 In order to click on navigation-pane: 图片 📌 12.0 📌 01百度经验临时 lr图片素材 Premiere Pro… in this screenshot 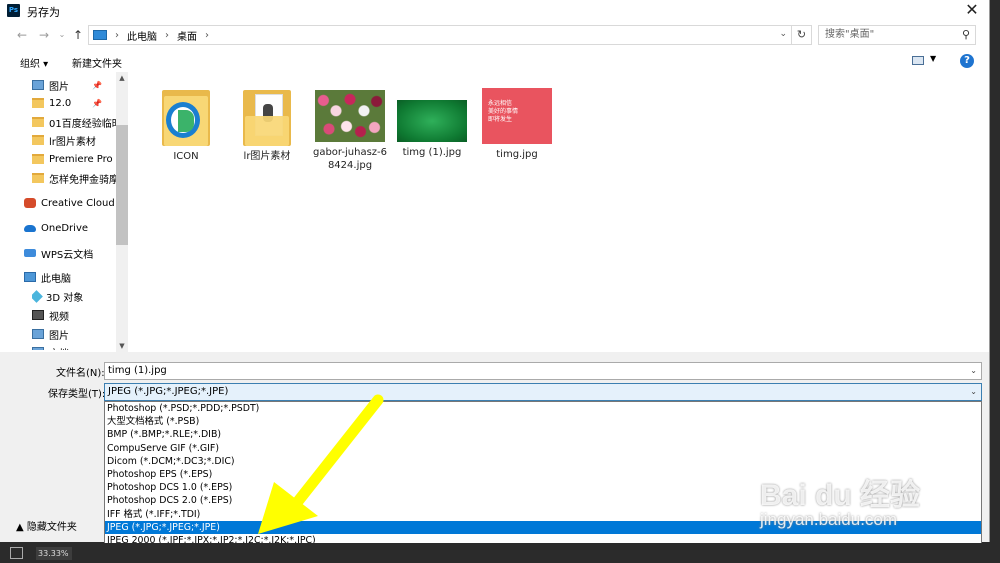, I will do `click(64, 211)`.